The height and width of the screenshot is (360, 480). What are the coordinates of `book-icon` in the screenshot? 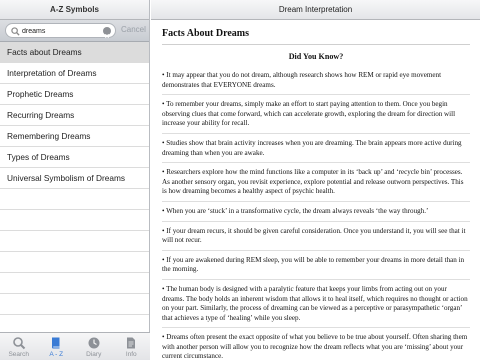 It's located at (56, 343).